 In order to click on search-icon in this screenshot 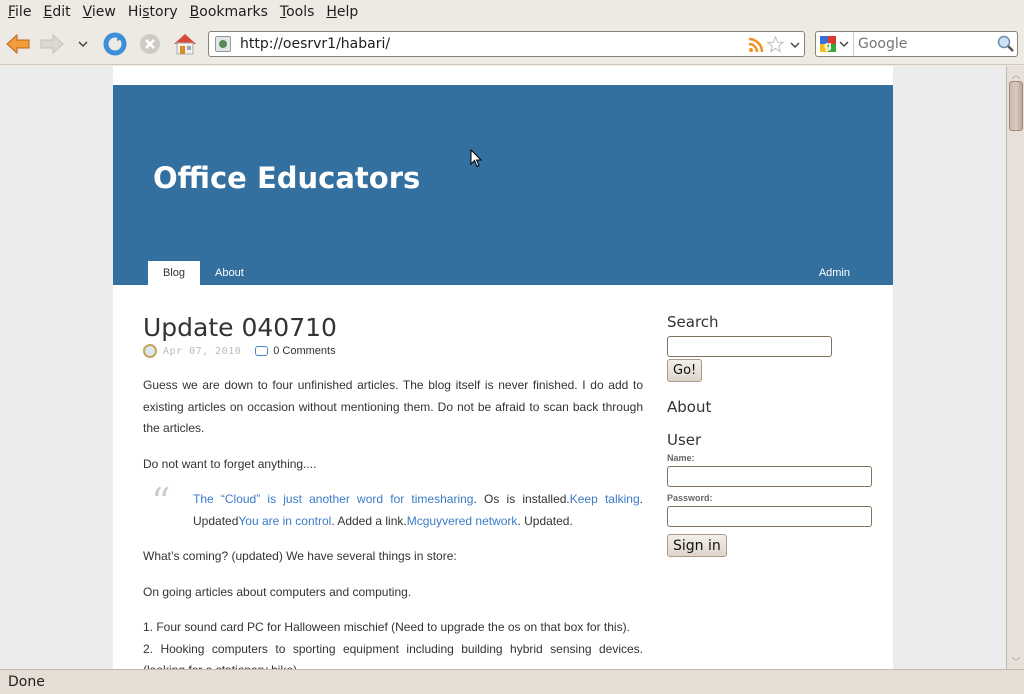, I will do `click(1006, 44)`.